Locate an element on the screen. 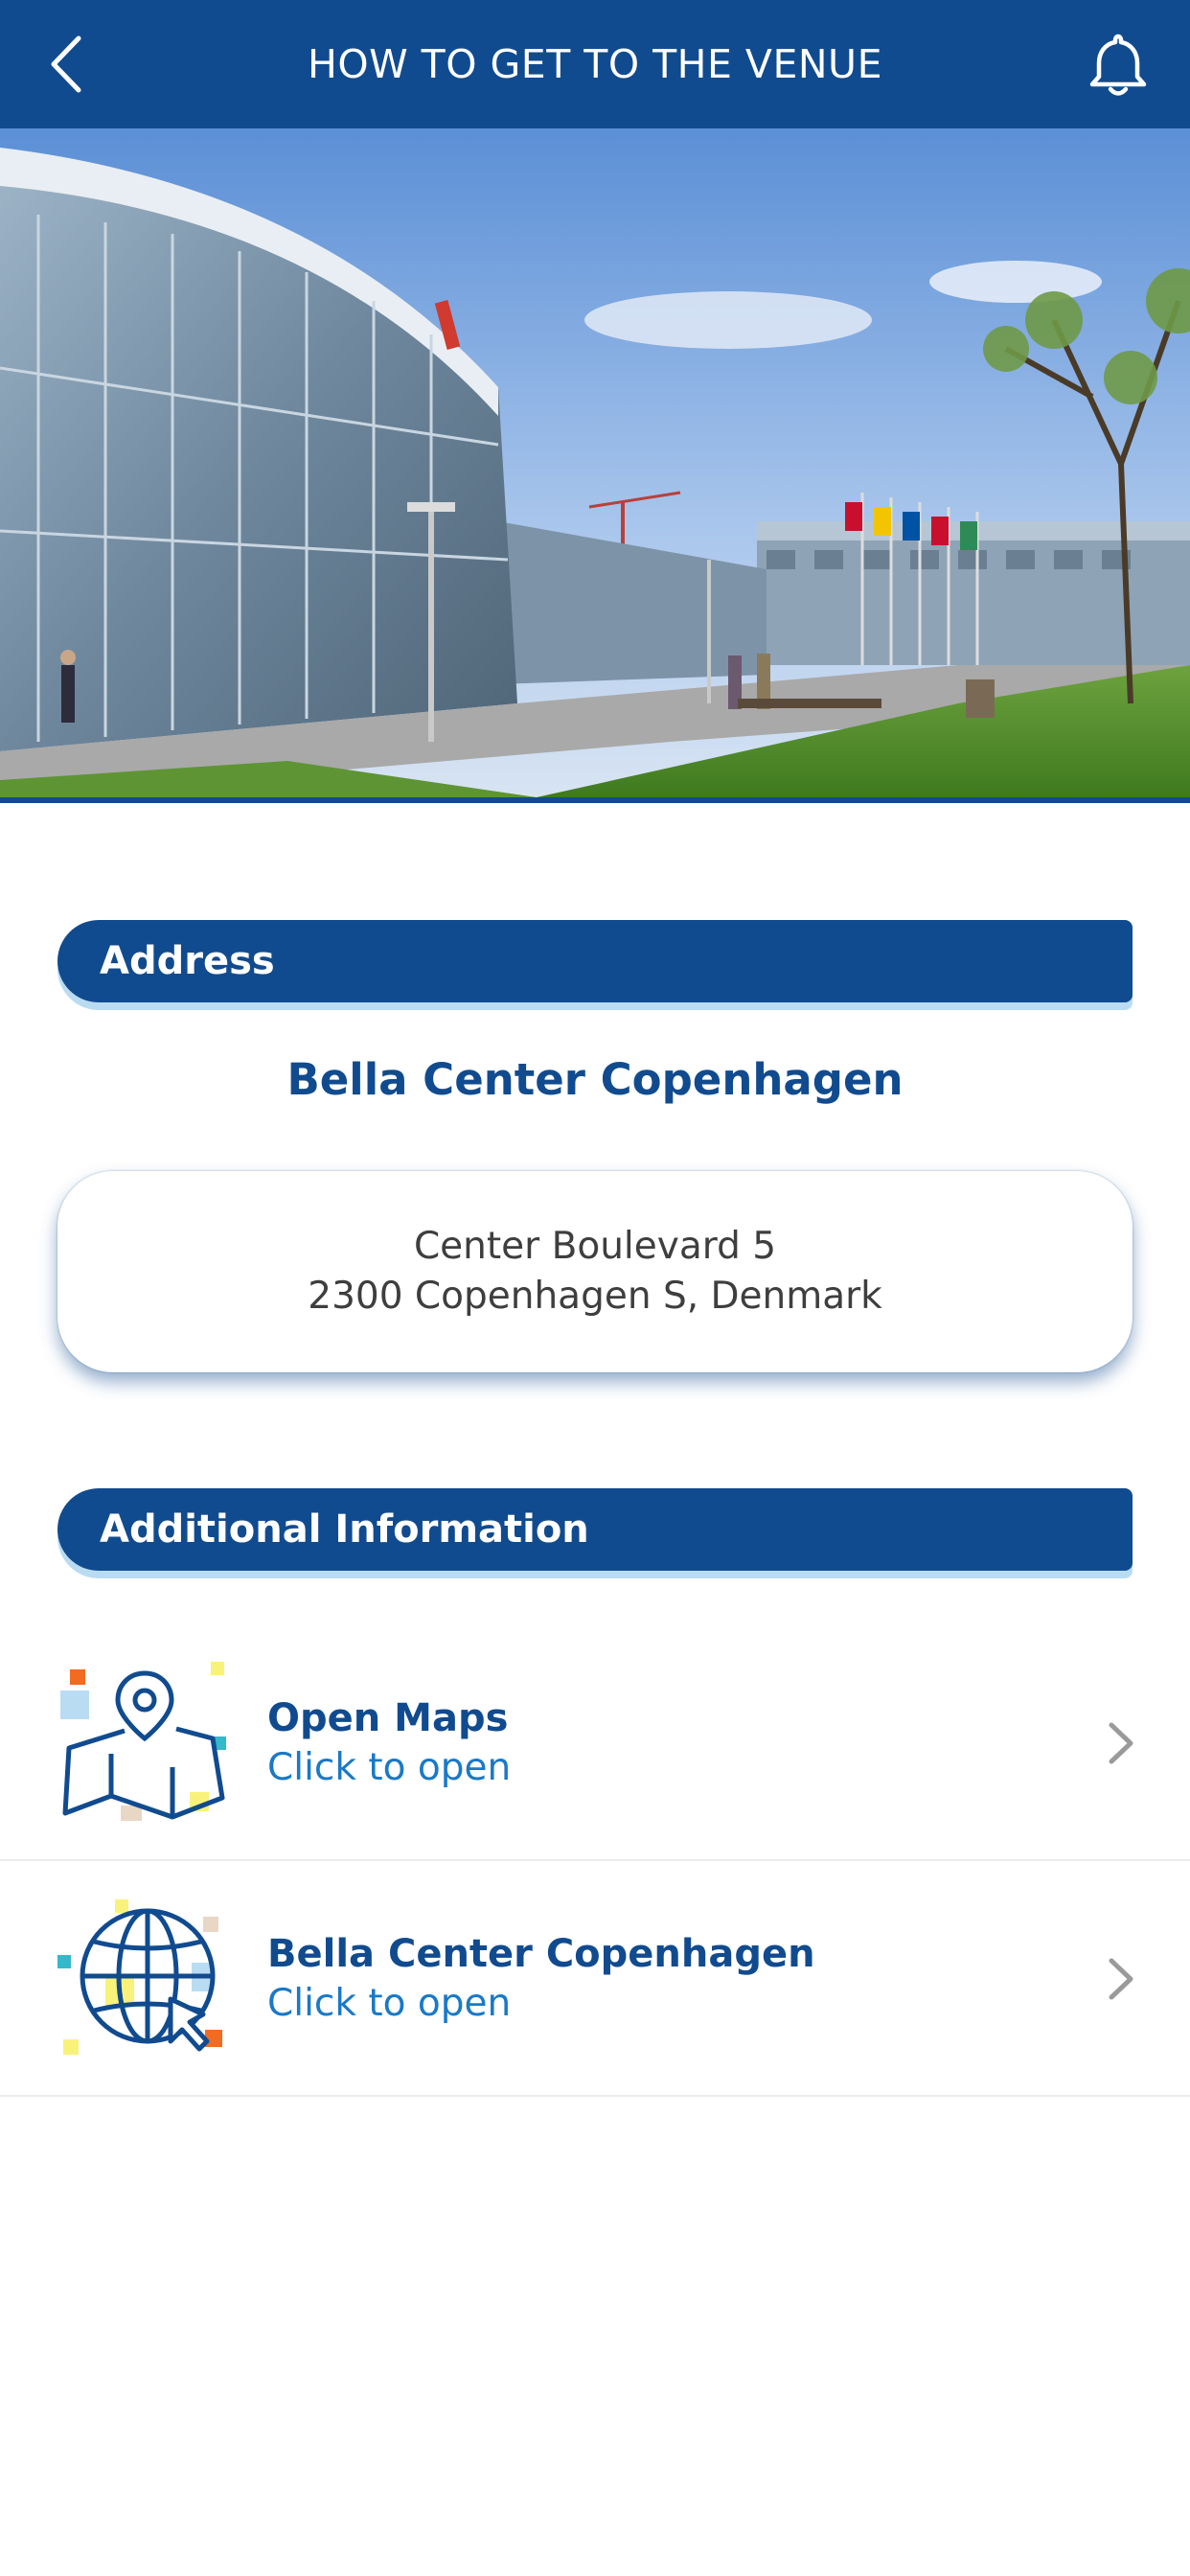 This screenshot has height=2576, width=1190. back-button is located at coordinates (71, 64).